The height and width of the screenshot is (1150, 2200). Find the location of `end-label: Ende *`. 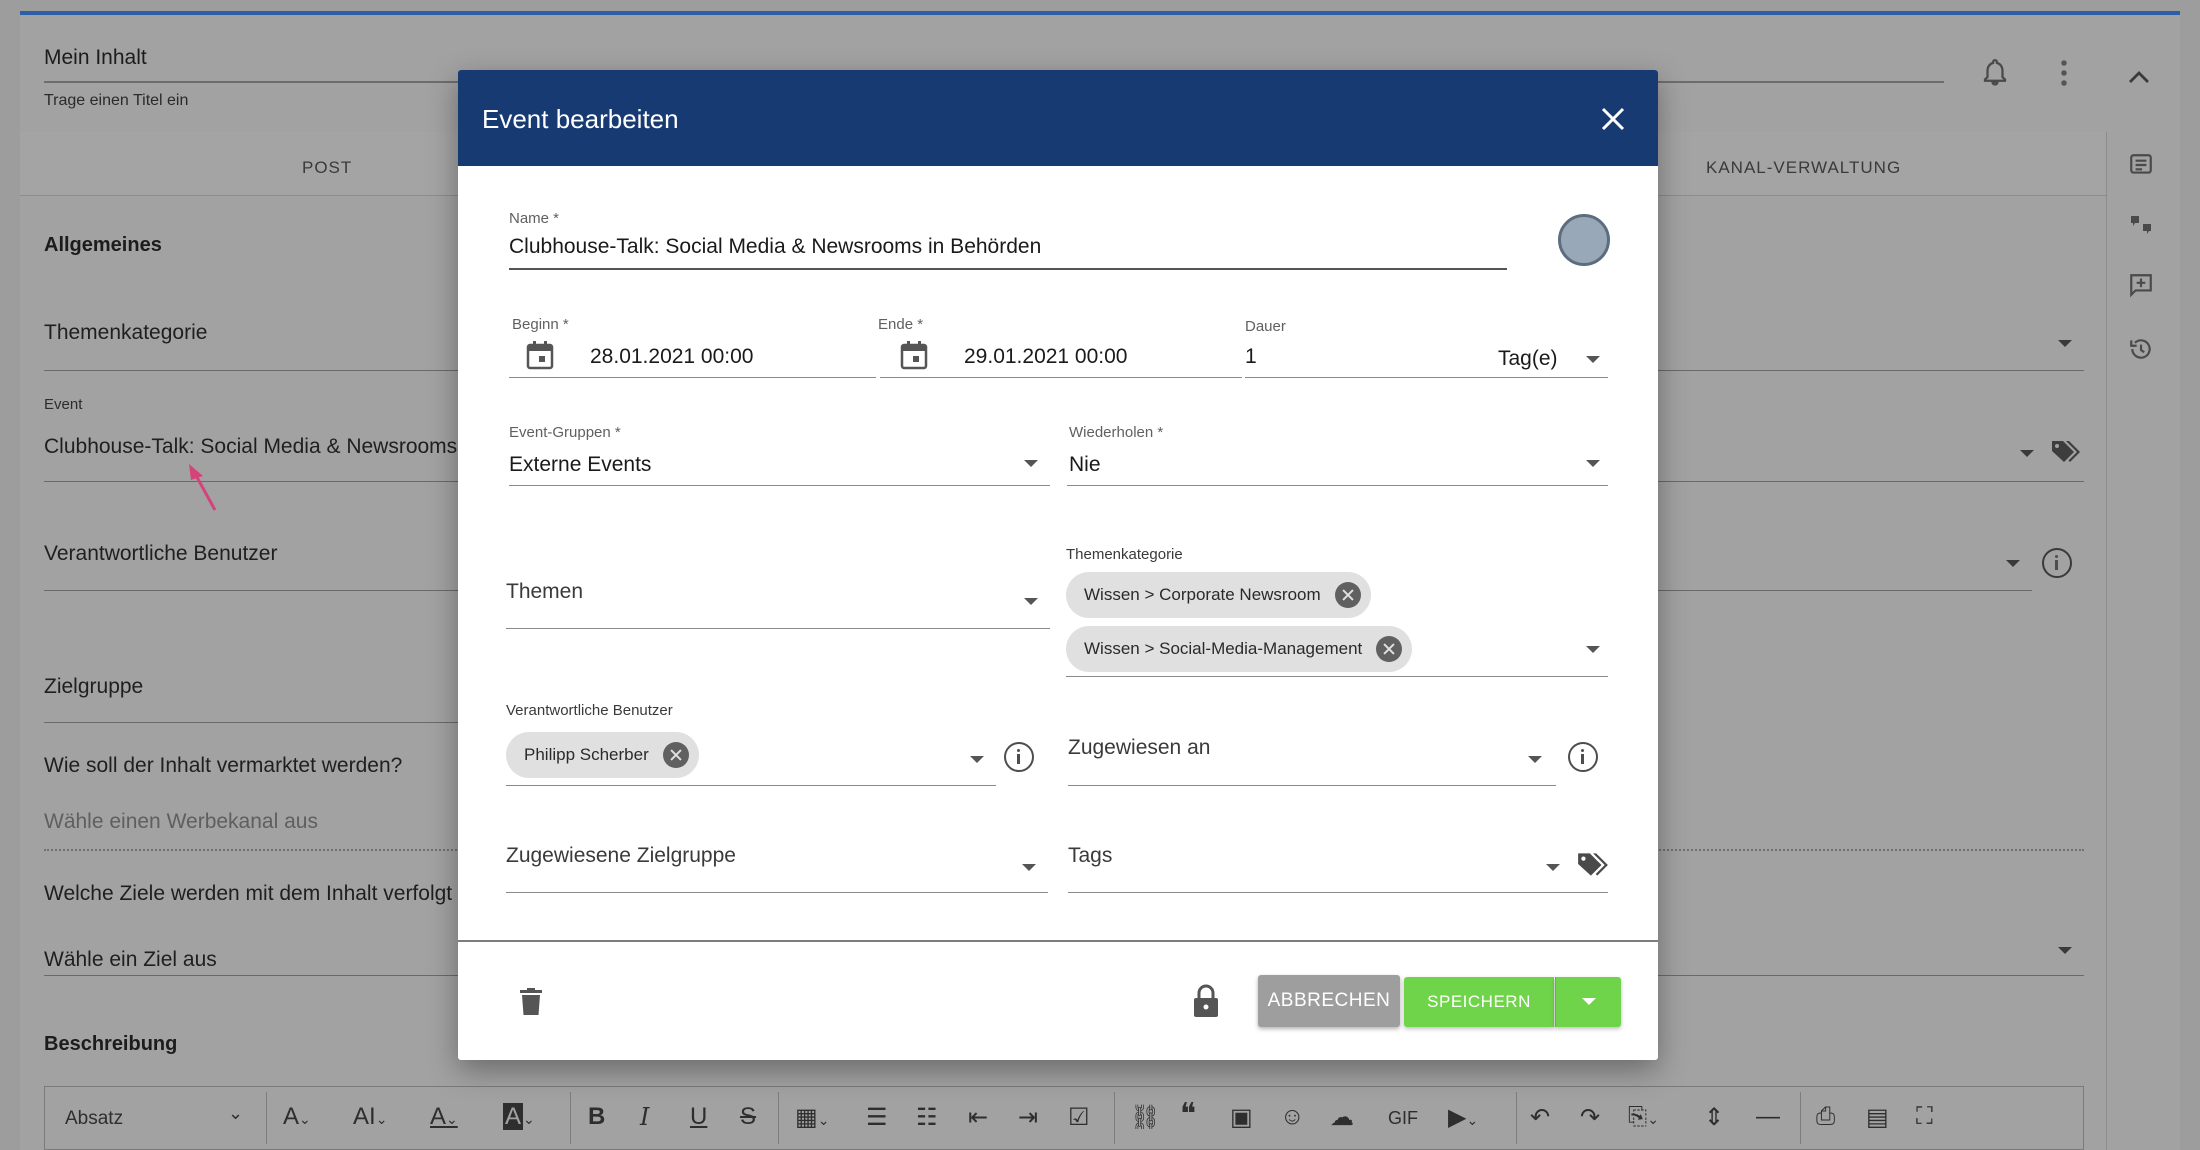

end-label: Ende * is located at coordinates (901, 324).